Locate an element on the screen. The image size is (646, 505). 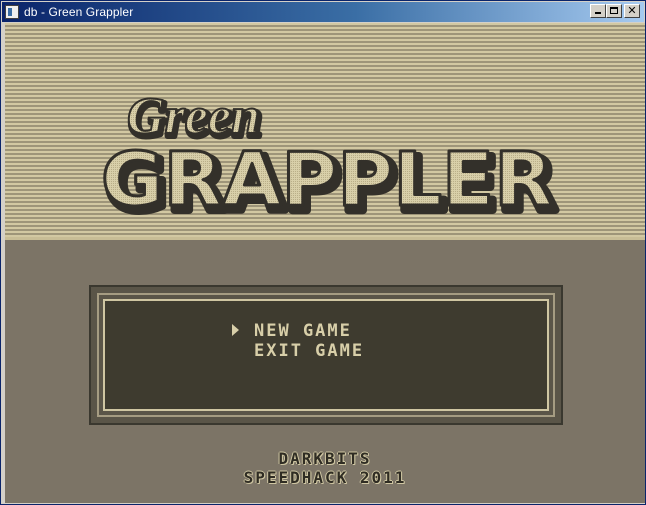
credits: DARKBITS SPEEDHACK 2011 is located at coordinates (325, 468).